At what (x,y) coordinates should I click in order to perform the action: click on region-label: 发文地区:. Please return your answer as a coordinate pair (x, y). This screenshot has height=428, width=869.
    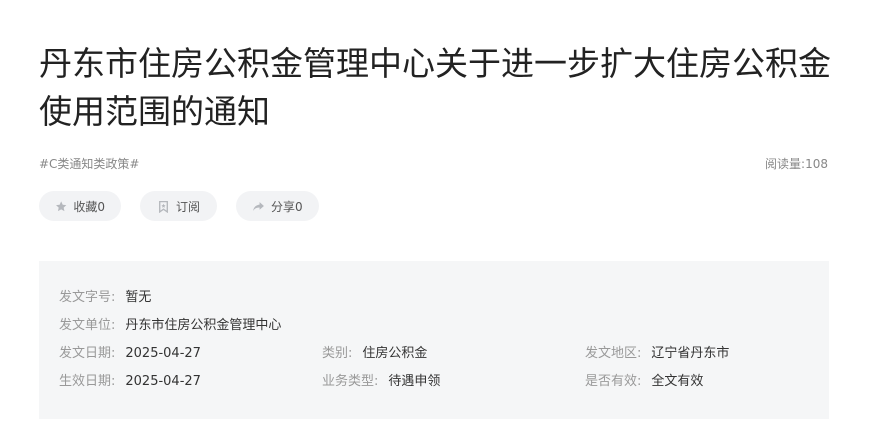
    Looking at the image, I should click on (613, 353).